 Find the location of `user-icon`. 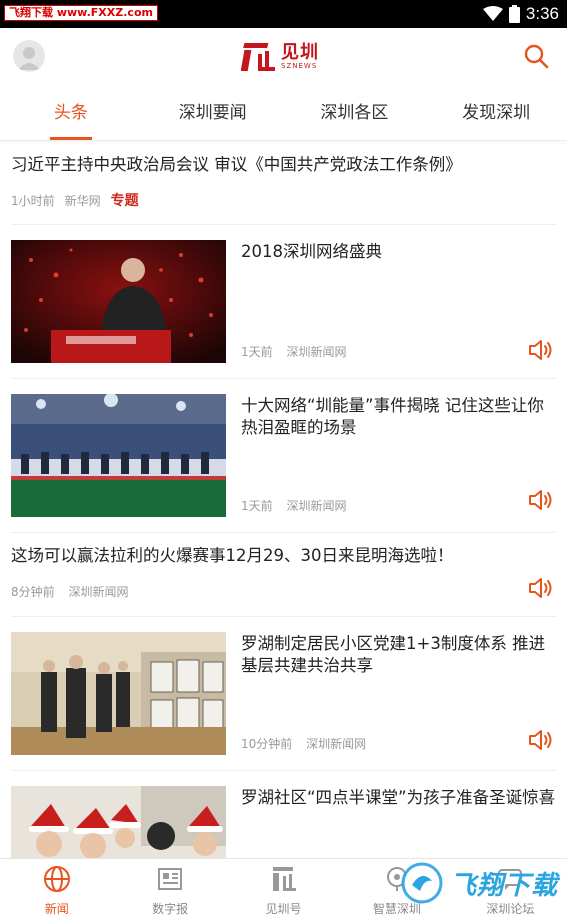

user-icon is located at coordinates (29, 58).